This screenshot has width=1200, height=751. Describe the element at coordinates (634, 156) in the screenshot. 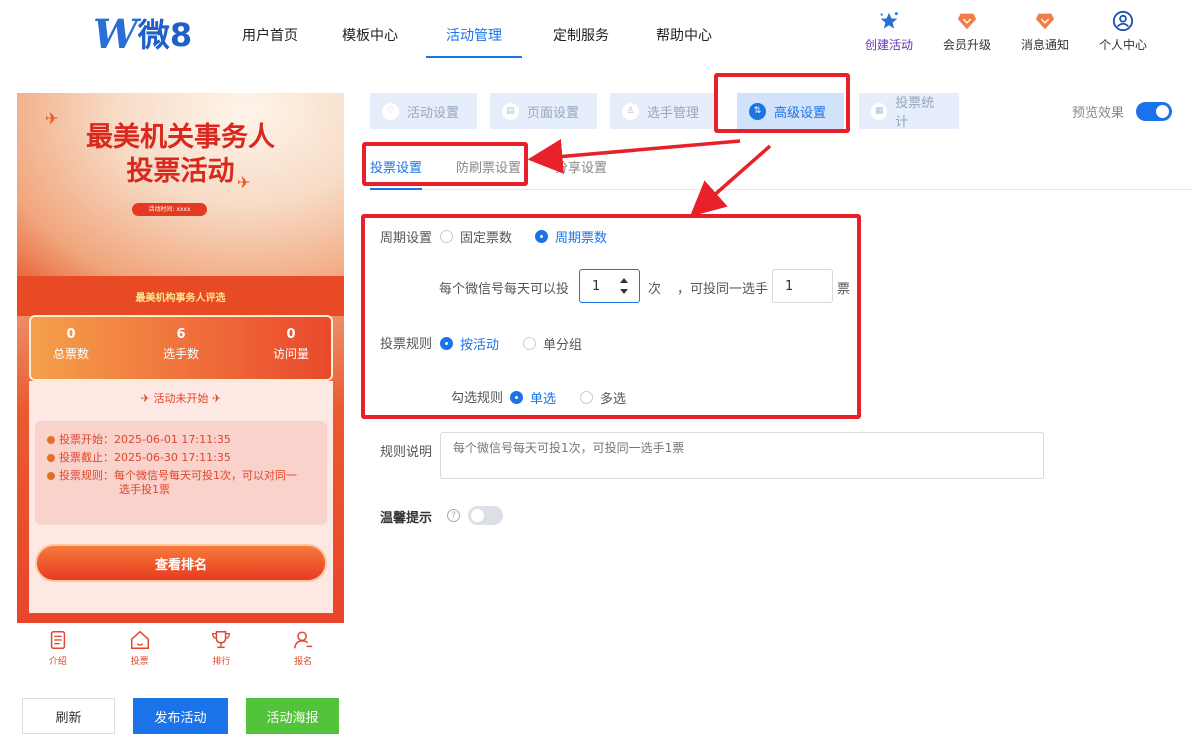

I see `arrow-to-subtabs` at that location.